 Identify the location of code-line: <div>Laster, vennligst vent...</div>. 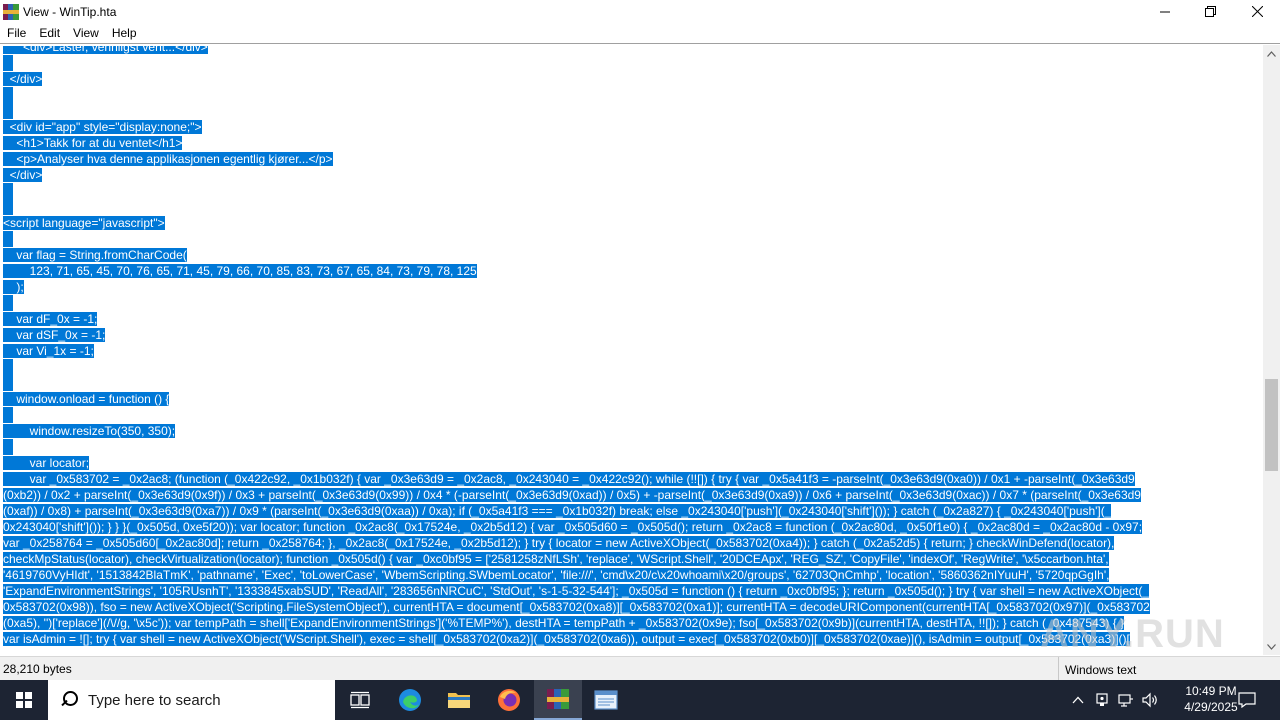
(105, 50).